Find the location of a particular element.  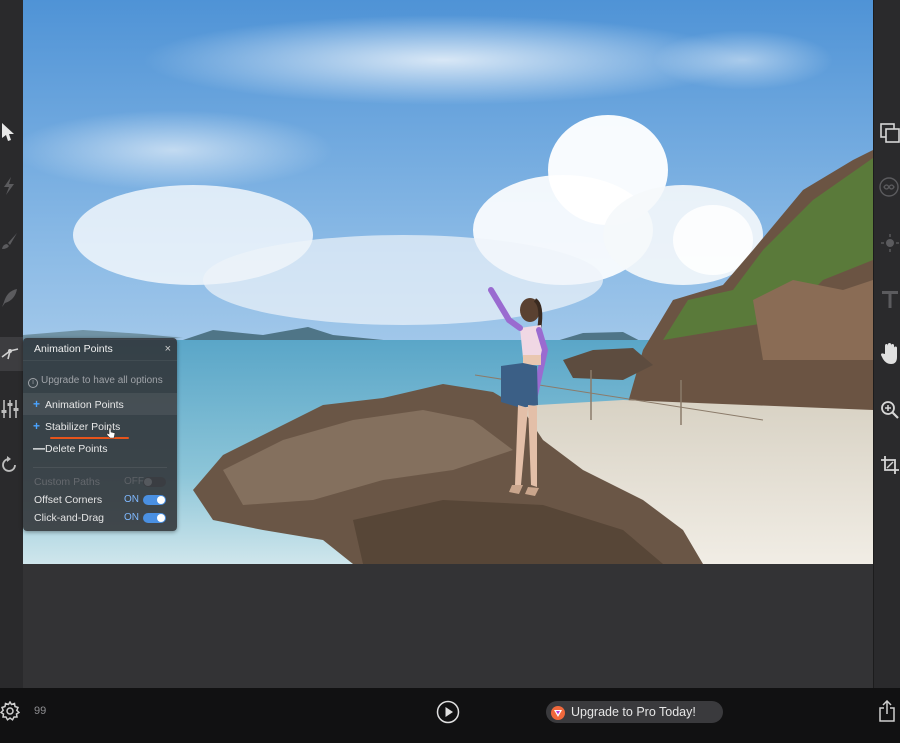

bottom-bar: 99 Upgrade to Pro Today! is located at coordinates (450, 715).